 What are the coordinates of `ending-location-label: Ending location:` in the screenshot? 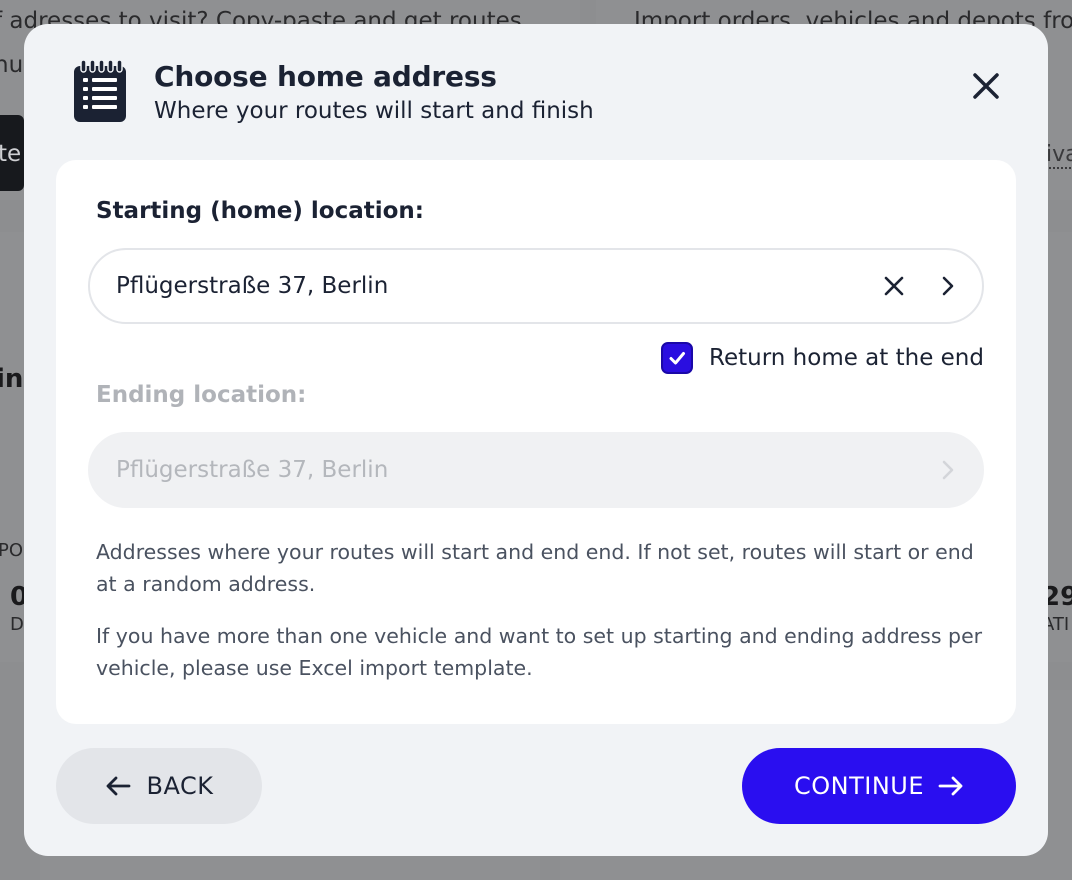 It's located at (201, 395).